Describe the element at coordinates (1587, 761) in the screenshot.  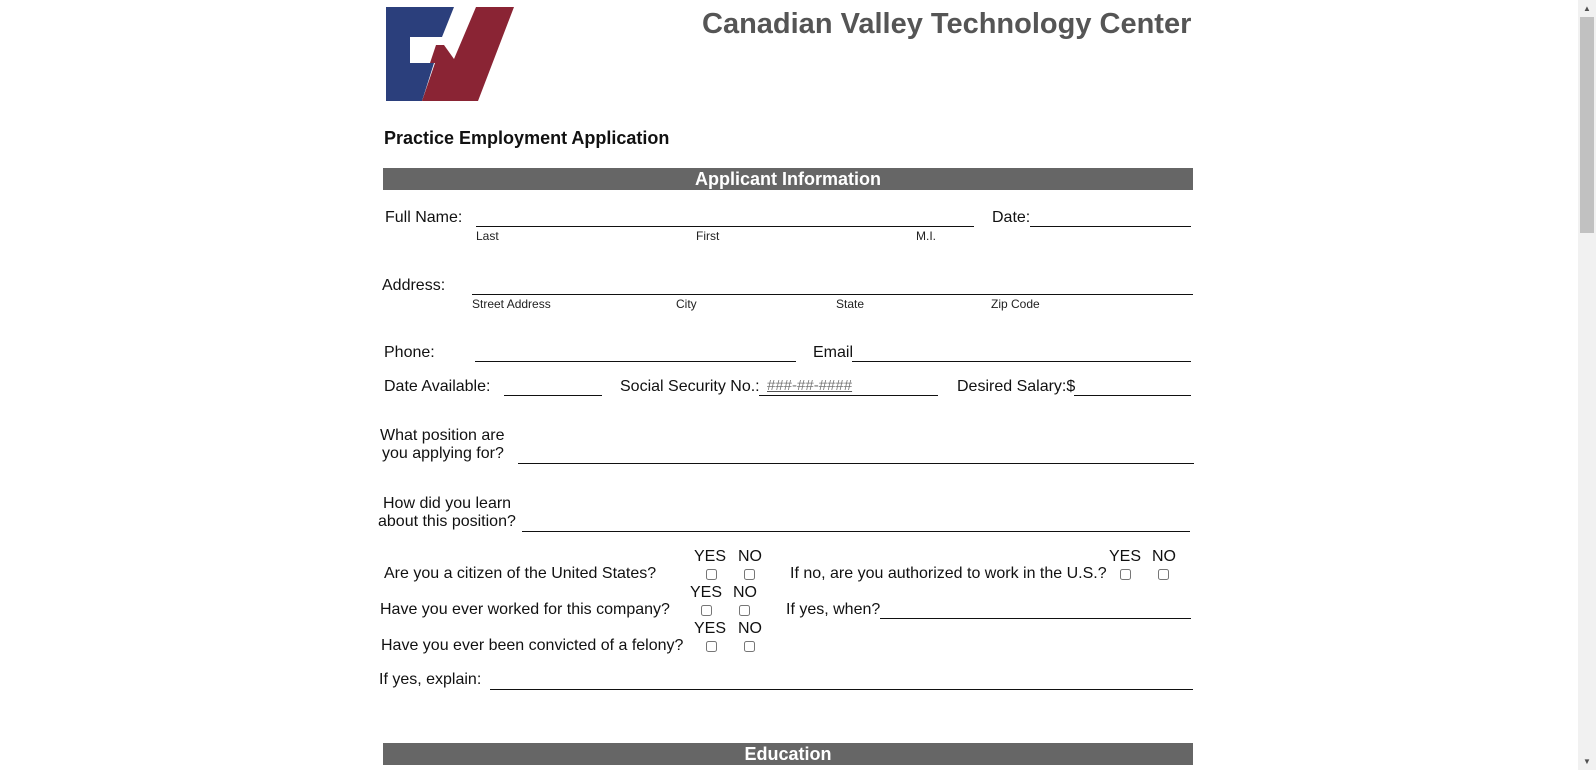
I see `scroll-down-arrow-icon: ▼` at that location.